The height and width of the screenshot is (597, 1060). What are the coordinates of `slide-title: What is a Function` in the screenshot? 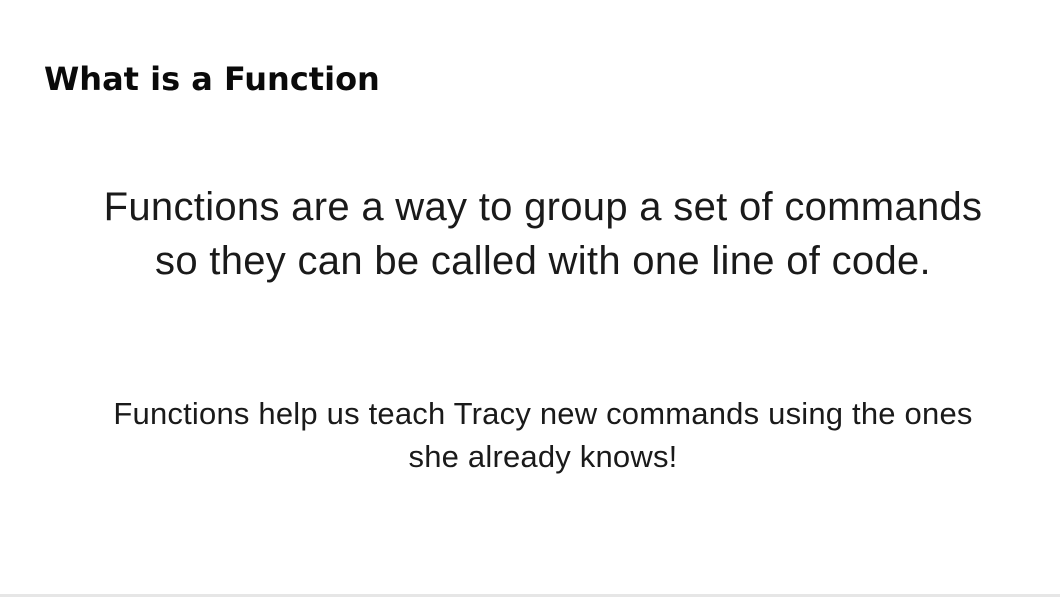 It's located at (212, 79).